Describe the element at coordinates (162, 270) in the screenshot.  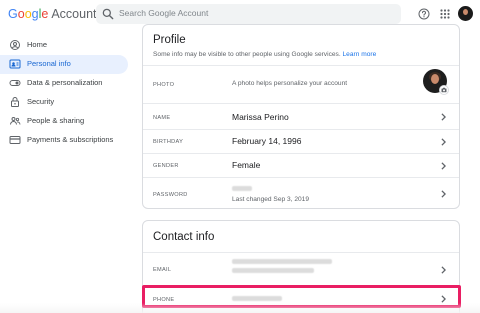
I see `email-label: EMAIL` at that location.